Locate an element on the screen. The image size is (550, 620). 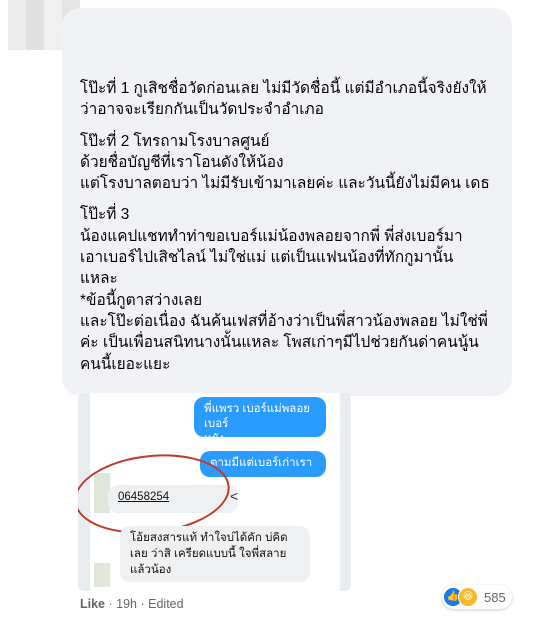
comment-footer: Like · 19h · Edited is located at coordinates (132, 604).